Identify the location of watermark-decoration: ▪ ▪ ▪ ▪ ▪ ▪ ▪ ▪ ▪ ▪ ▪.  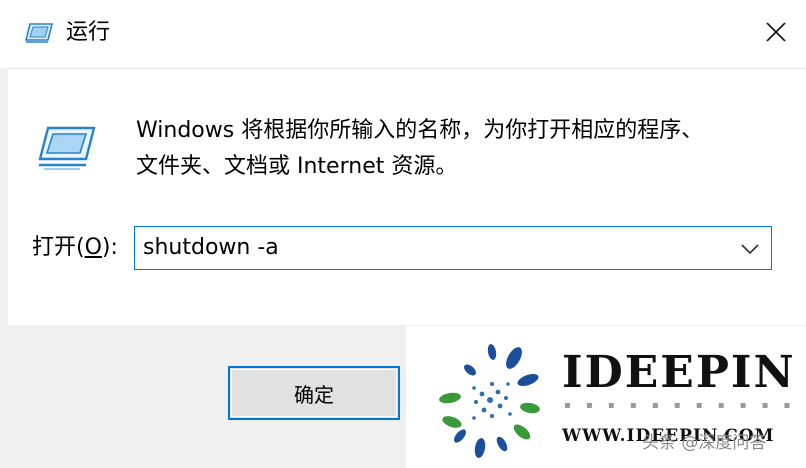
(680, 405).